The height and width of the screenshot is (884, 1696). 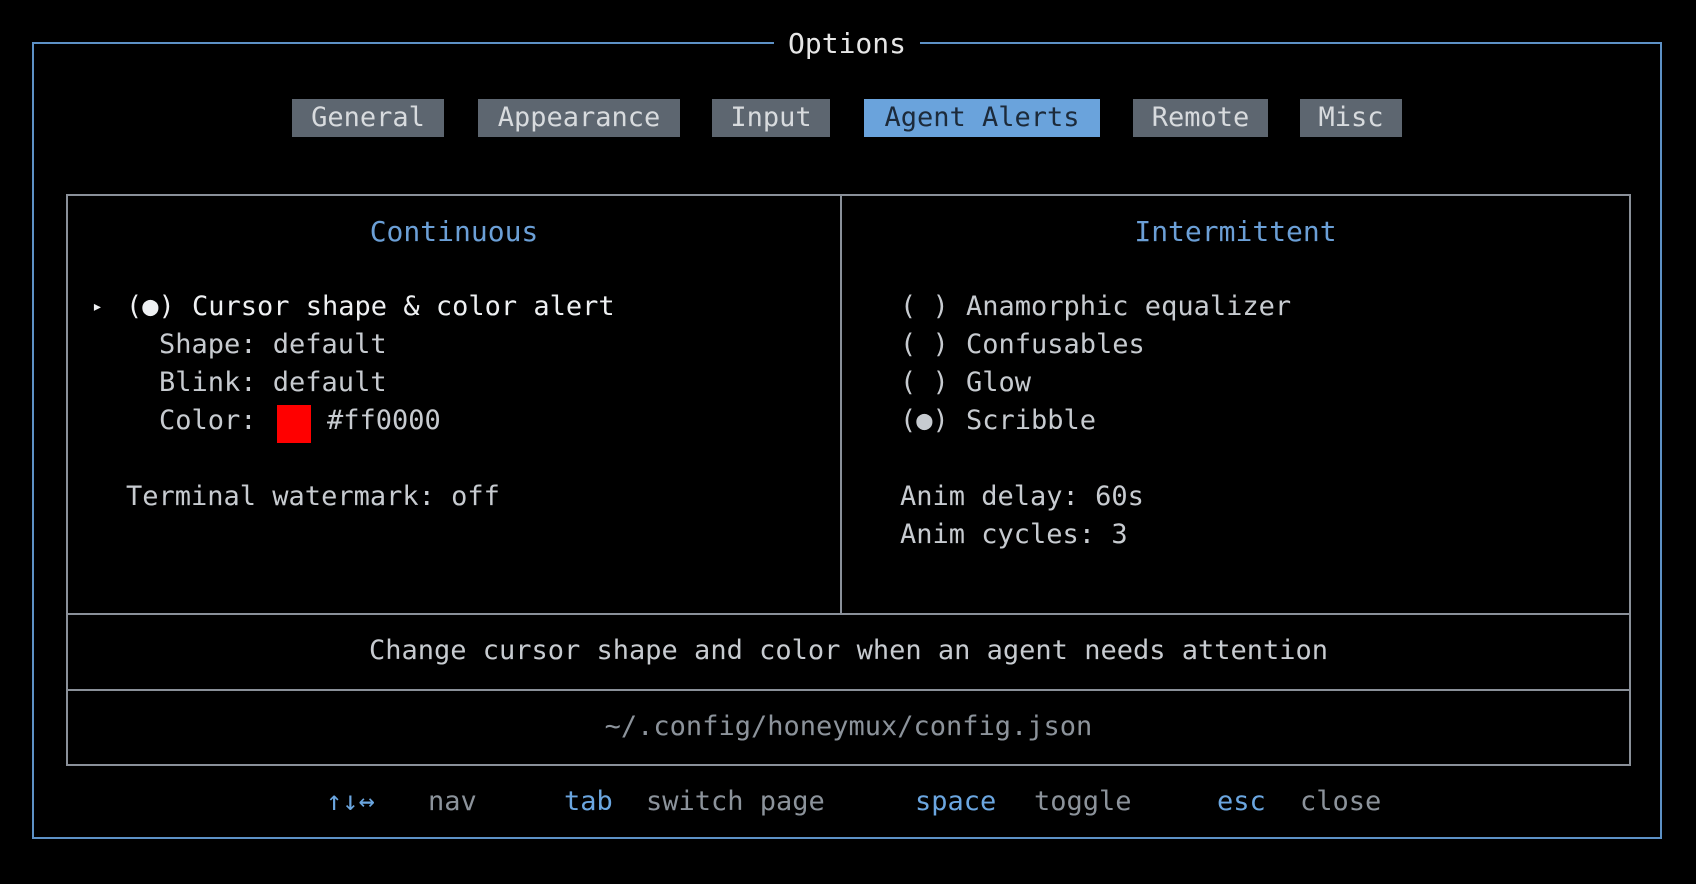 I want to click on space-key-hint: space, so click(x=956, y=801).